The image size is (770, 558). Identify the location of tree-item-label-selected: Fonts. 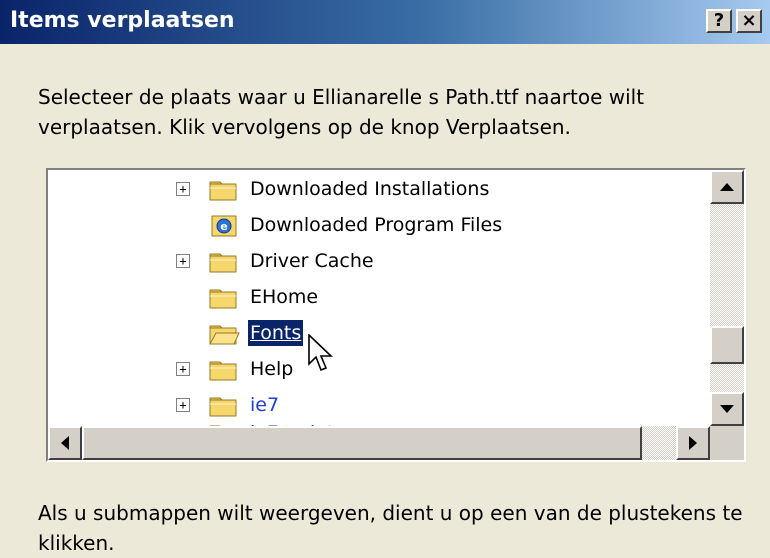
(276, 333).